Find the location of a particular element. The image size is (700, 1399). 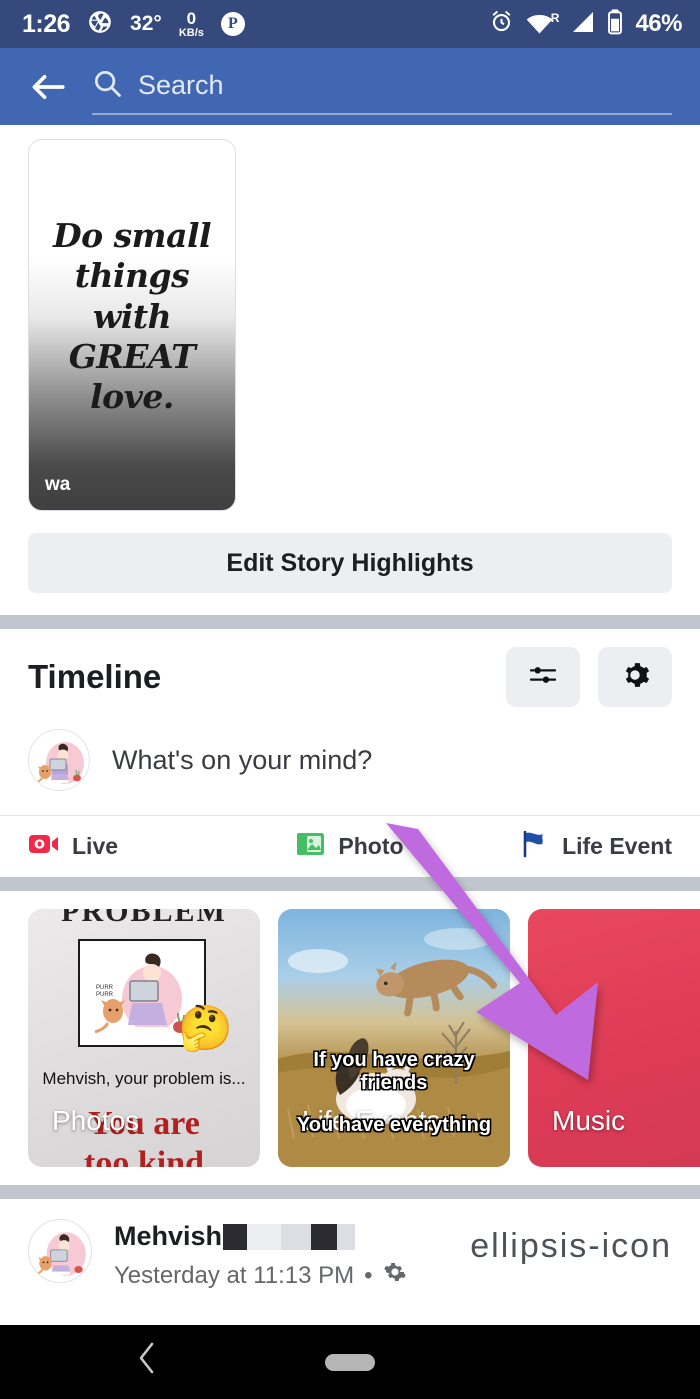

battery-percent: 46% is located at coordinates (658, 23).